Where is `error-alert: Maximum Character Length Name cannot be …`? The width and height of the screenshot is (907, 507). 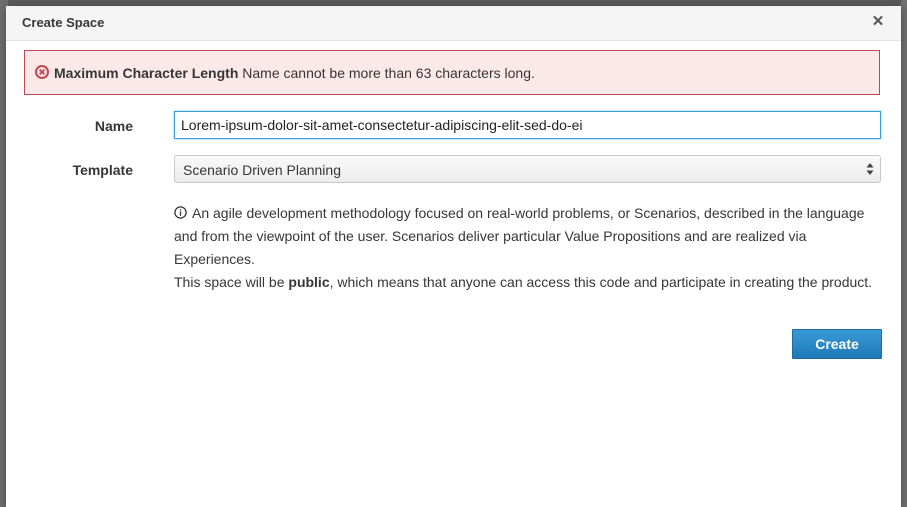 error-alert: Maximum Character Length Name cannot be … is located at coordinates (452, 72).